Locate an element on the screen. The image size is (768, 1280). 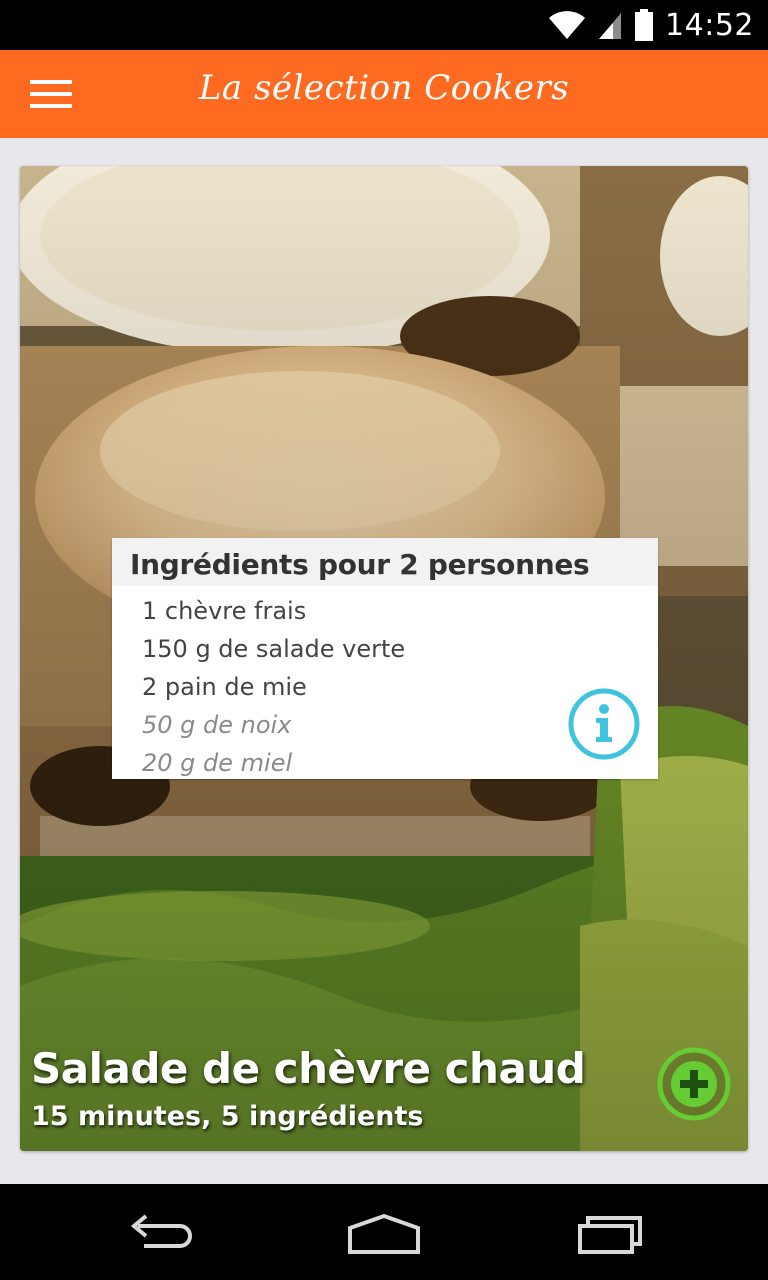
ingredients-header: Ingrédients pour 2 personnes is located at coordinates (385, 562).